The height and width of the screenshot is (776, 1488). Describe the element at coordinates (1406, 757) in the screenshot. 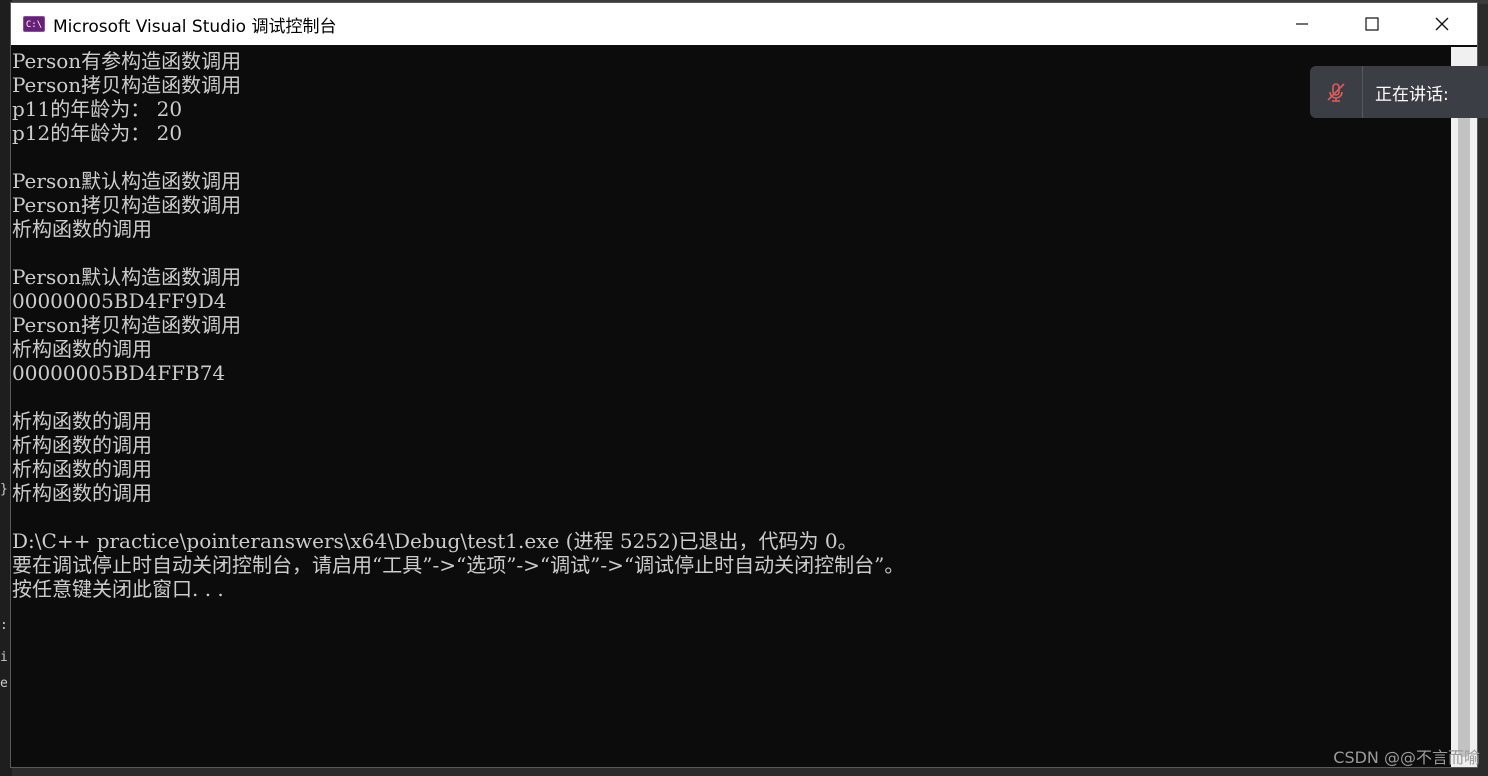

I see `watermark: CSDN @@不言而喻` at that location.